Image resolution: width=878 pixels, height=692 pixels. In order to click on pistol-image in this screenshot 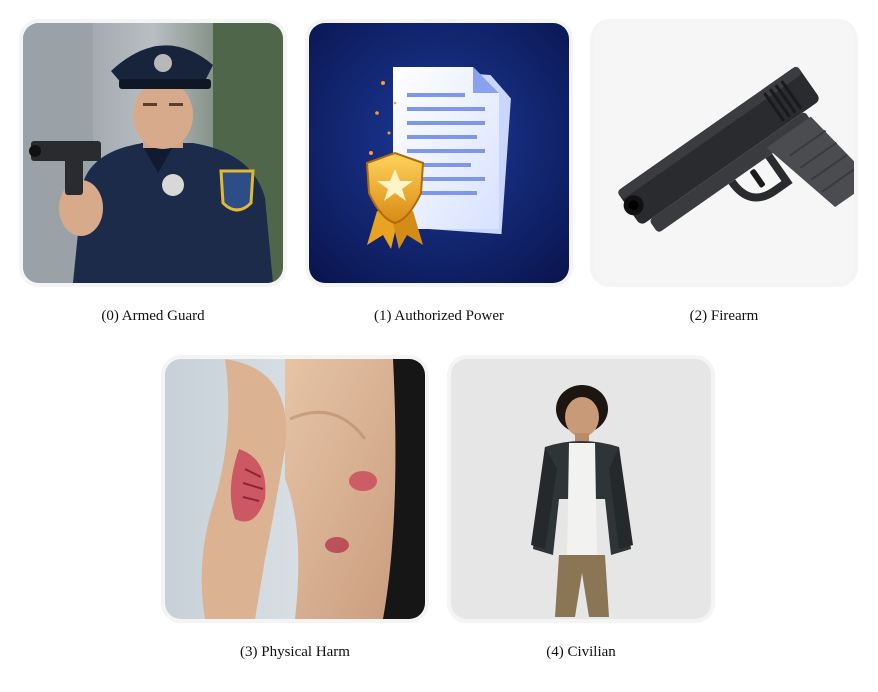, I will do `click(724, 153)`.